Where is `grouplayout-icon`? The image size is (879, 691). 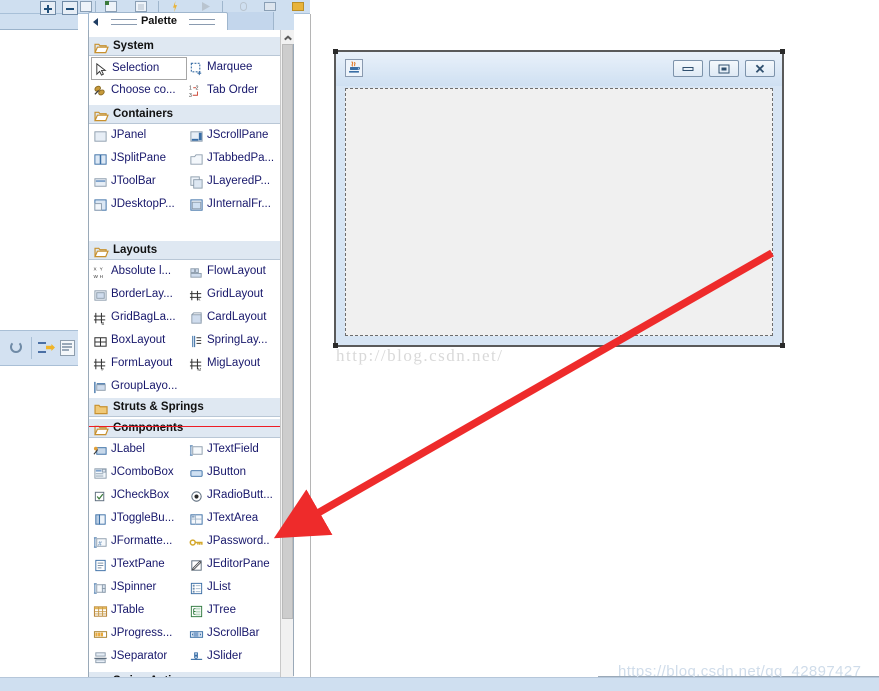
grouplayout-icon is located at coordinates (100, 387).